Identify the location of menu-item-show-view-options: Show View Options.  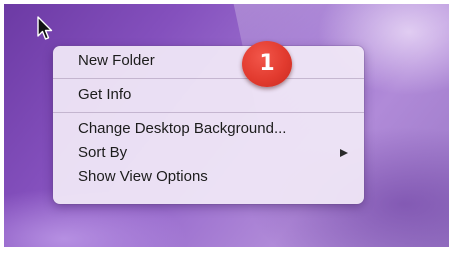
(208, 177).